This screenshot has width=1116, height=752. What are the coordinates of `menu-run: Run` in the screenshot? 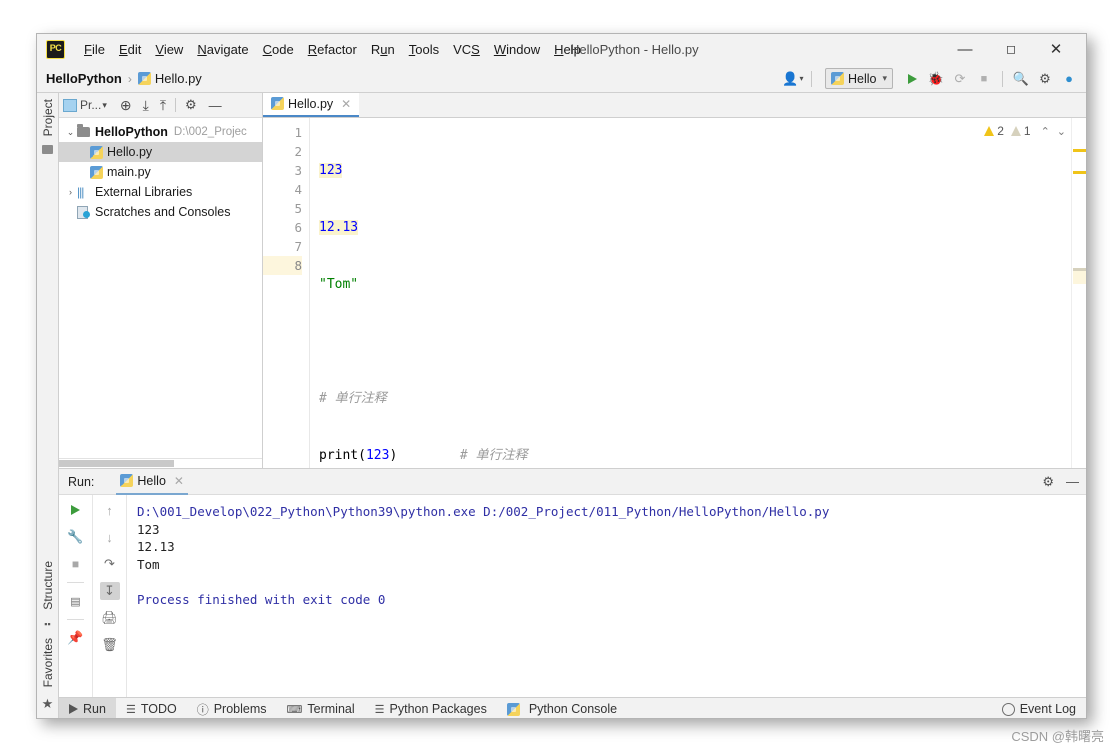 It's located at (383, 49).